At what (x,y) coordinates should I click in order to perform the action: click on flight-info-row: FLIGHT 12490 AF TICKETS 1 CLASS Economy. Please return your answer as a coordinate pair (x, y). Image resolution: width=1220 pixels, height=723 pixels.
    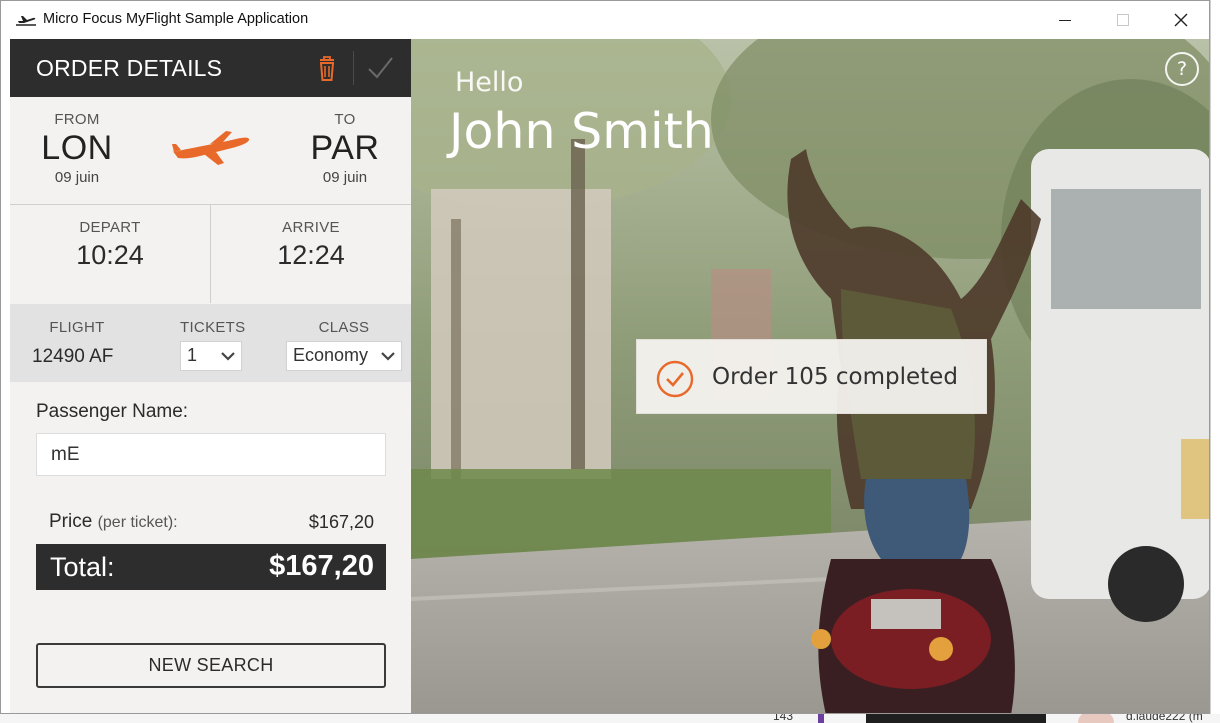
    Looking at the image, I should click on (210, 343).